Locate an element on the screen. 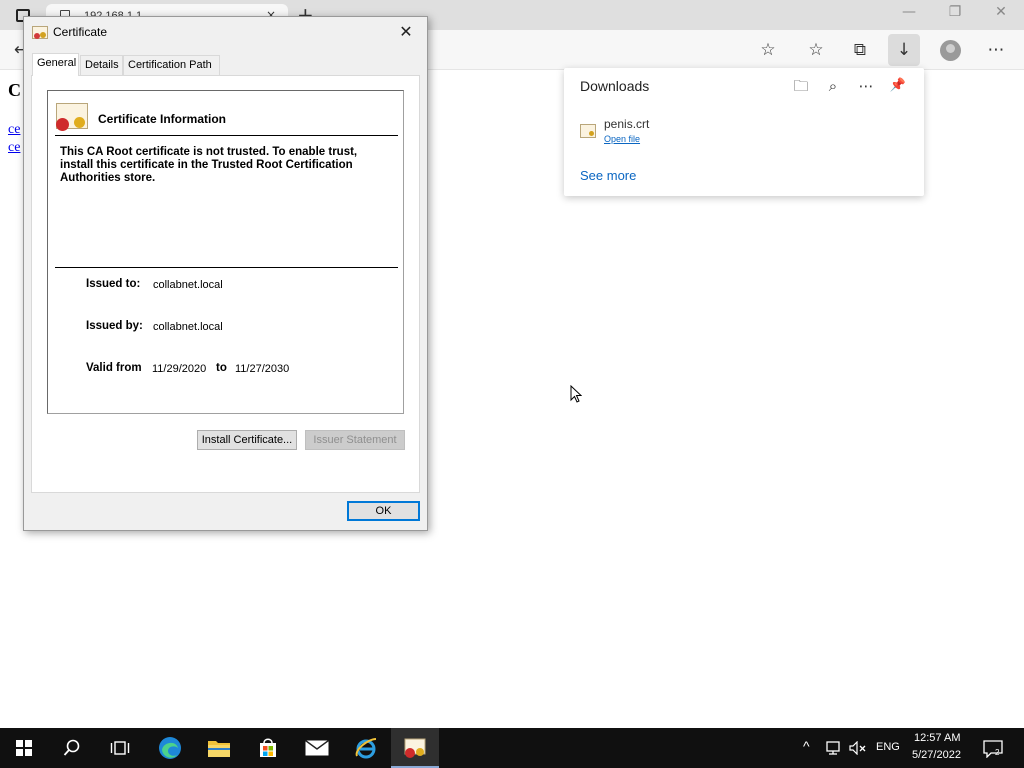  network-icon is located at coordinates (835, 748).